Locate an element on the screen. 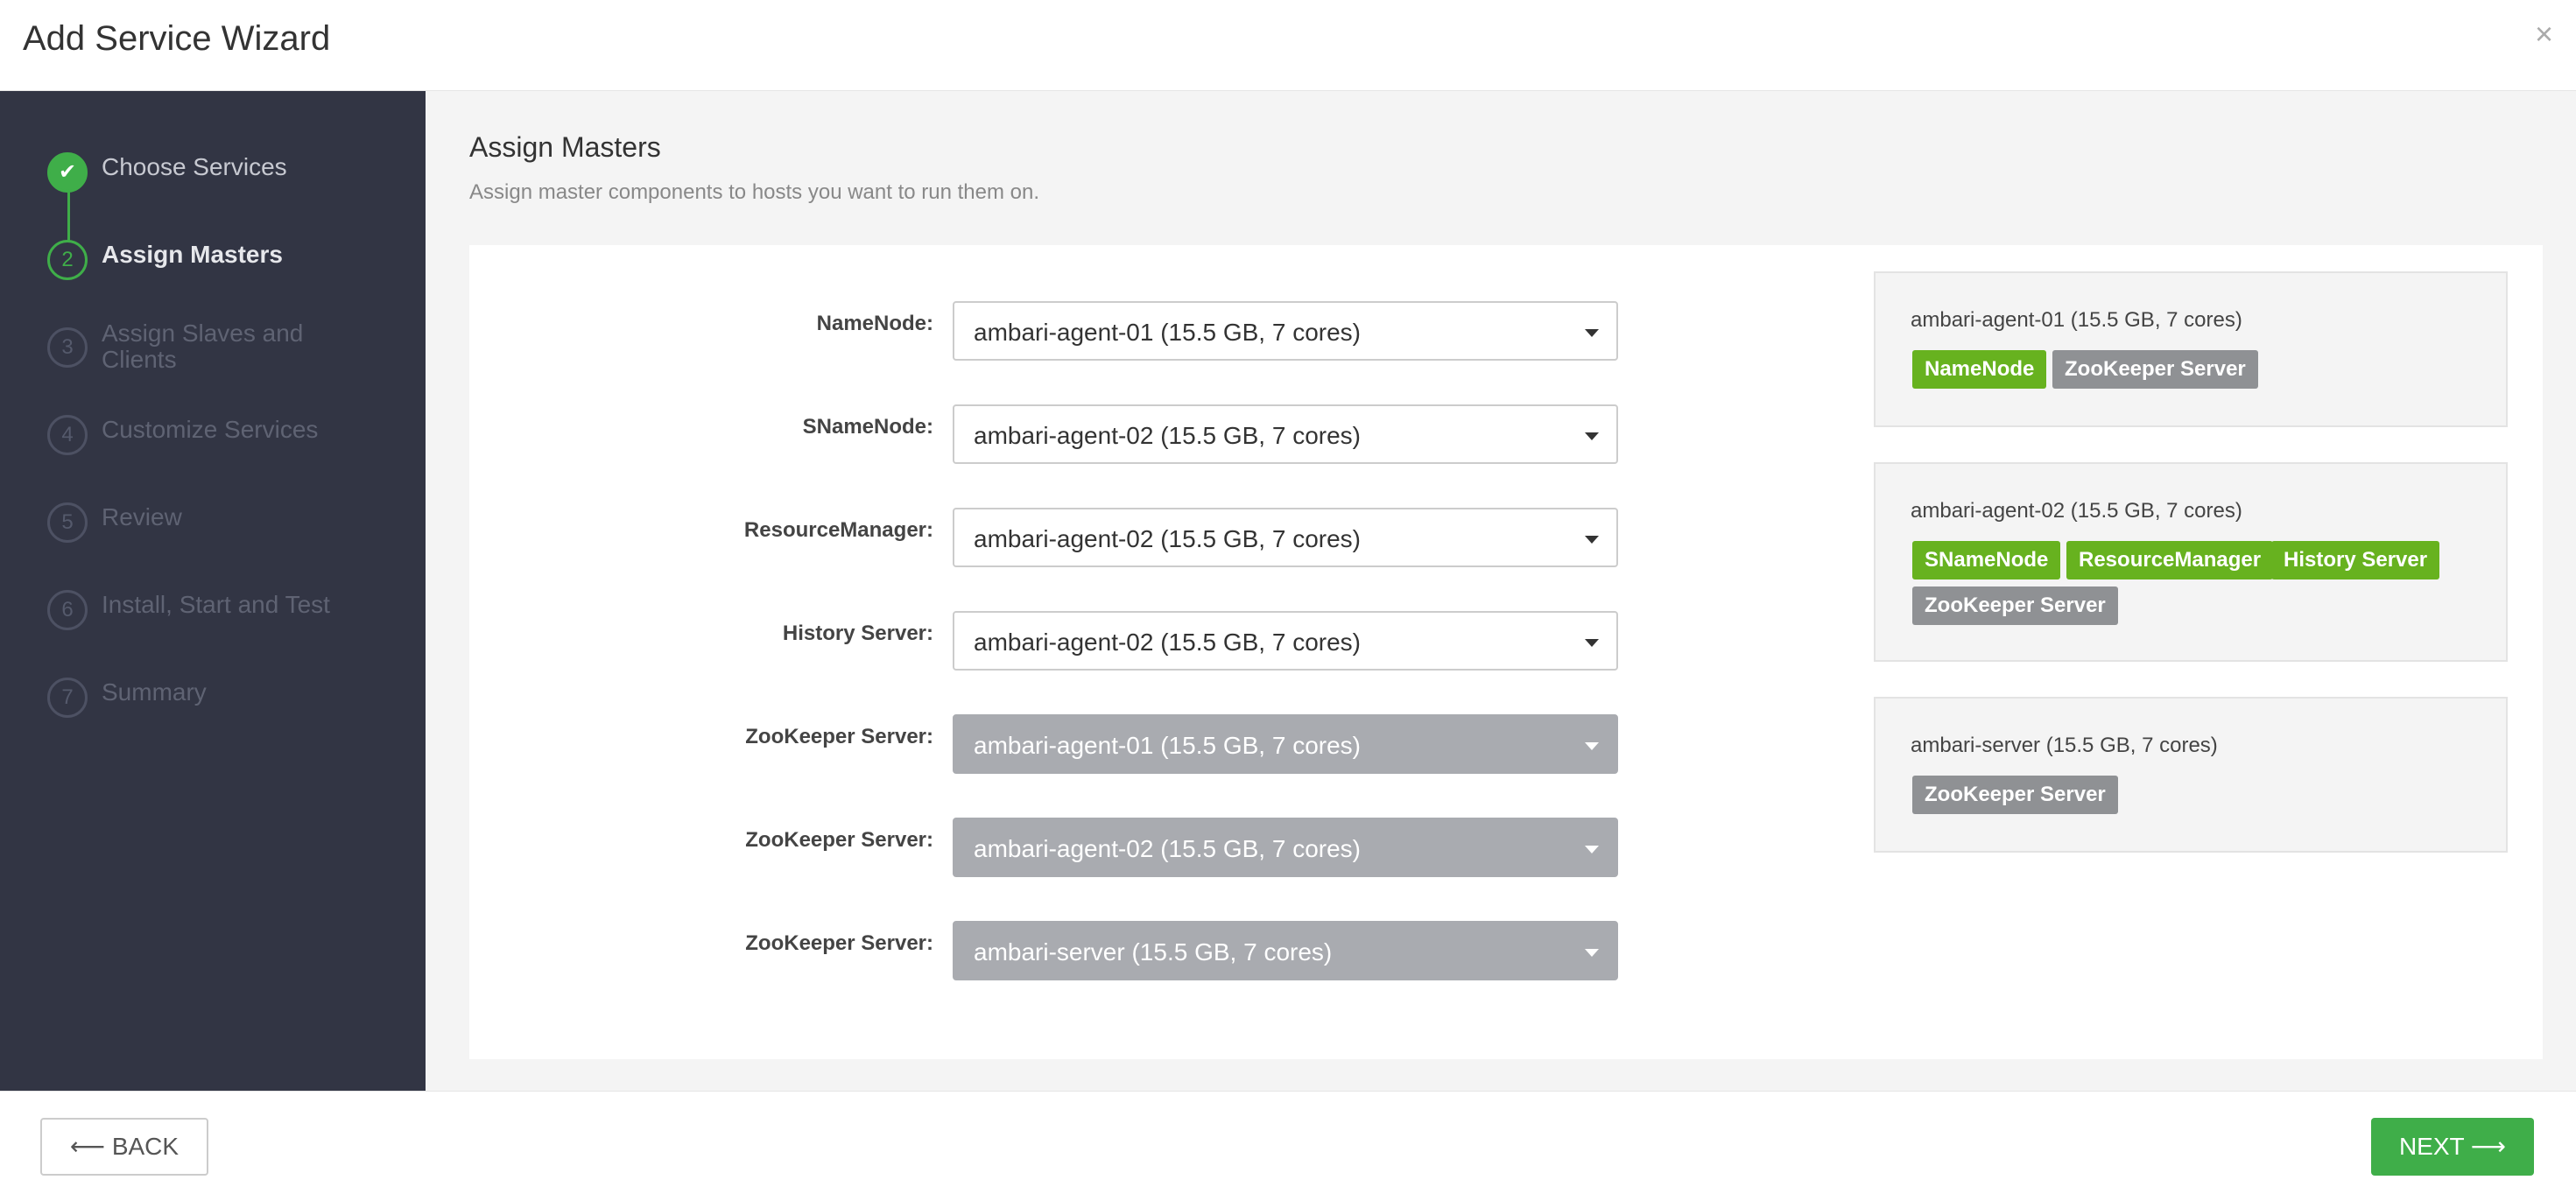 The image size is (2576, 1194). step-number: 6 is located at coordinates (67, 610).